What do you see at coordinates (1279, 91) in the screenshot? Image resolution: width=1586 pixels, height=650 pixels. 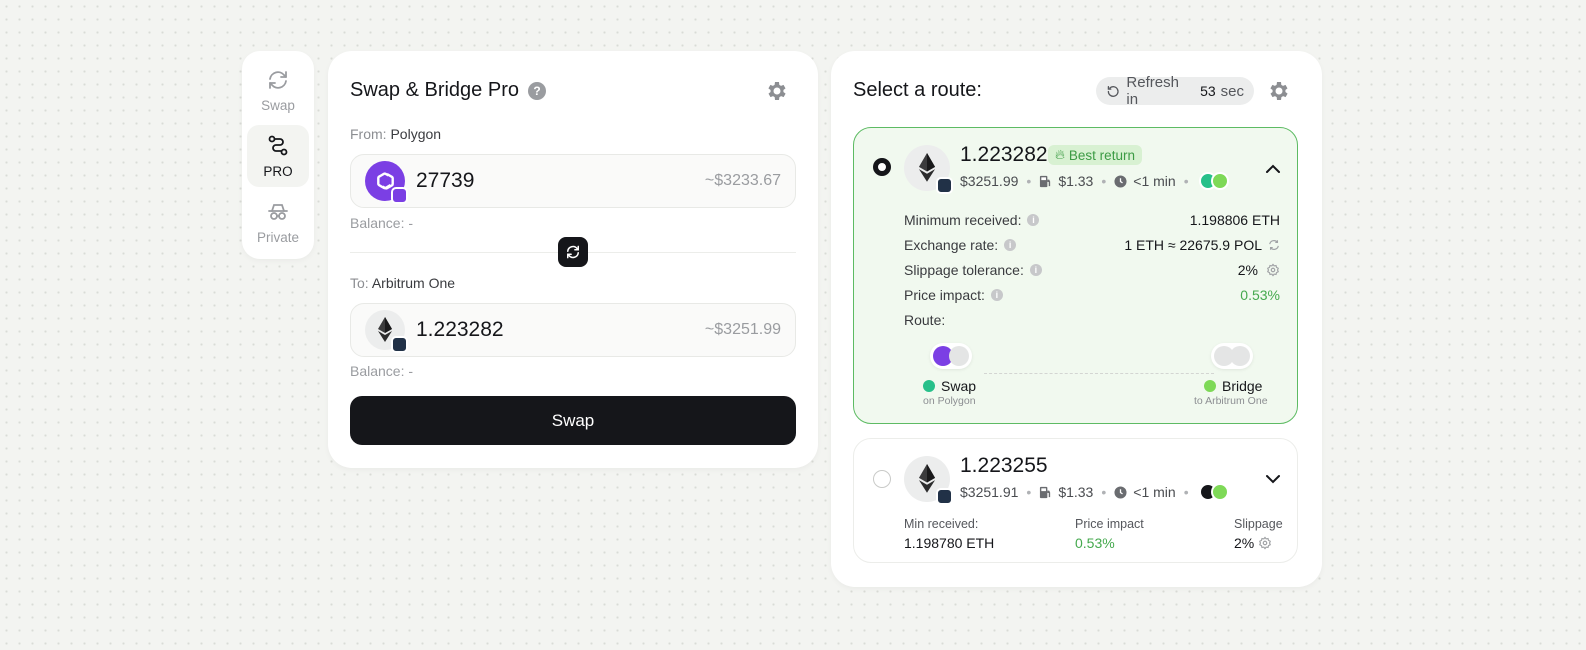 I see `route-settings-gear-icon` at bounding box center [1279, 91].